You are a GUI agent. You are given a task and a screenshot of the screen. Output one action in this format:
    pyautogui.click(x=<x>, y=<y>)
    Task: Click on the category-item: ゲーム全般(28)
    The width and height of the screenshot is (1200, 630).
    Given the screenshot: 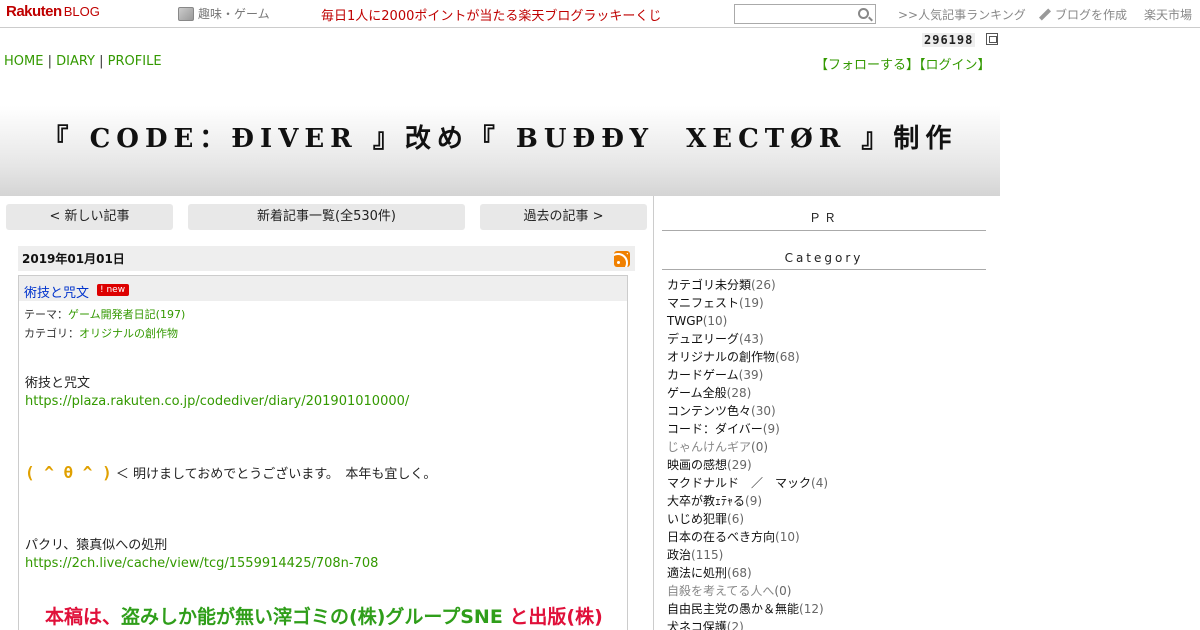 What is the action you would take?
    pyautogui.click(x=747, y=393)
    